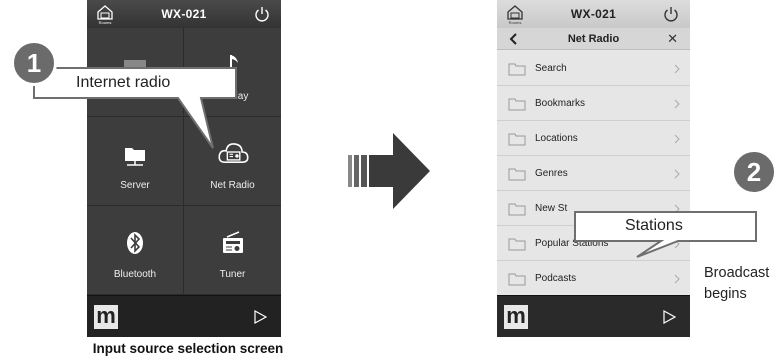  I want to click on list-item-locations: Locations, so click(593, 138).